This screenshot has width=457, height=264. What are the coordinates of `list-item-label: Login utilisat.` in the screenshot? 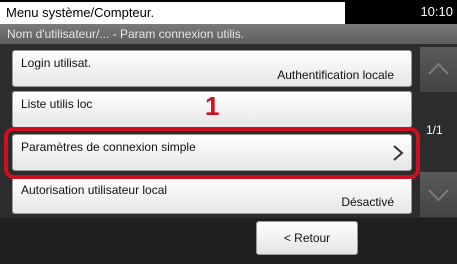 It's located at (56, 63).